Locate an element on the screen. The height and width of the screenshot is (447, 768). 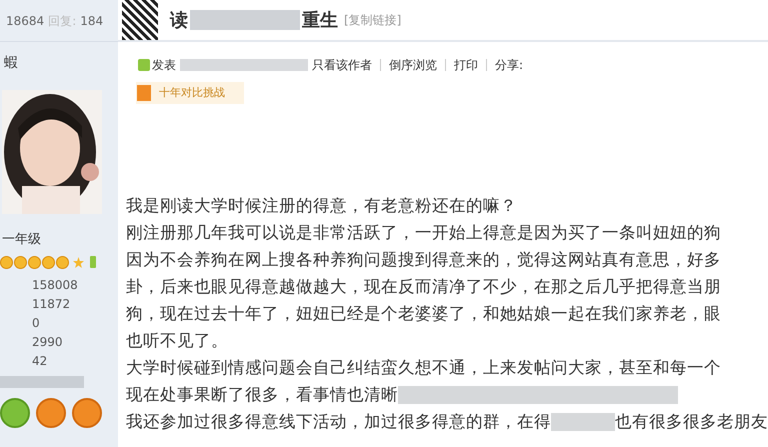
stat-value: 0 is located at coordinates (36, 323).